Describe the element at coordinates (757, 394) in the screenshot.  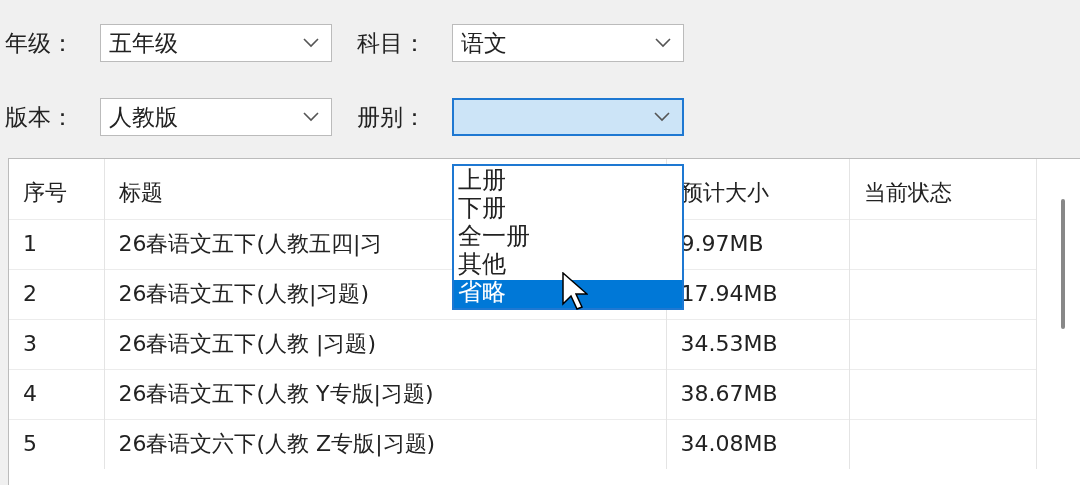
I see `table-cell: 38.67MB` at that location.